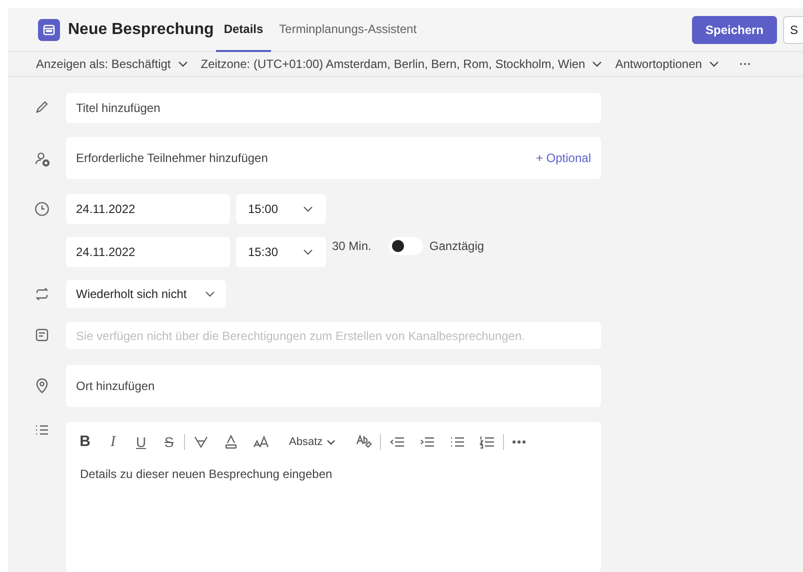 This screenshot has height=572, width=803. What do you see at coordinates (113, 442) in the screenshot?
I see `italic-button: I` at bounding box center [113, 442].